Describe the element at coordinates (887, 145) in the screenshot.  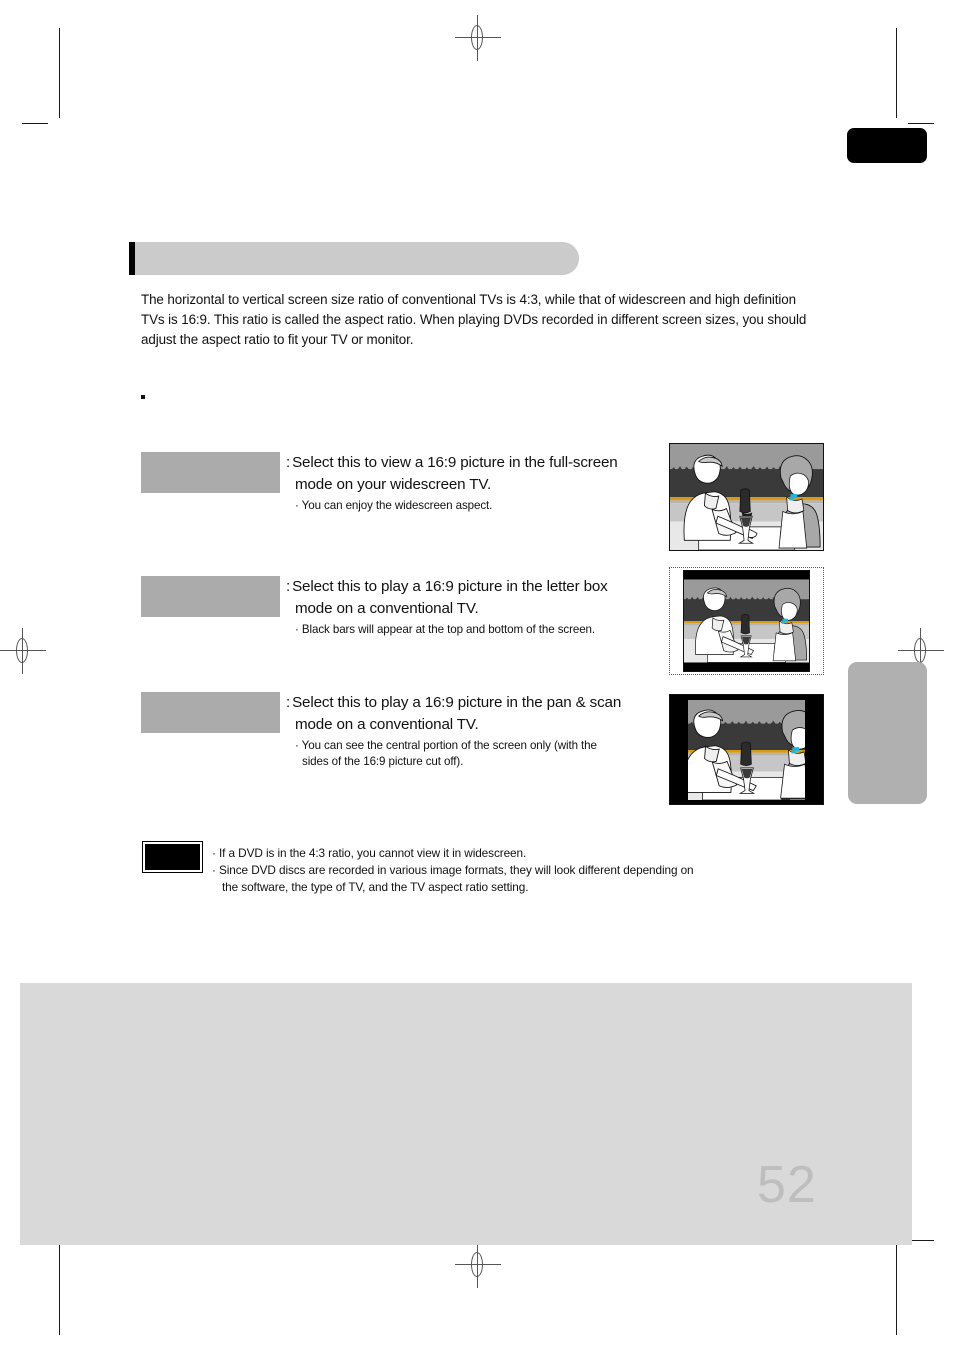
I see `chapter-tab-marker` at that location.